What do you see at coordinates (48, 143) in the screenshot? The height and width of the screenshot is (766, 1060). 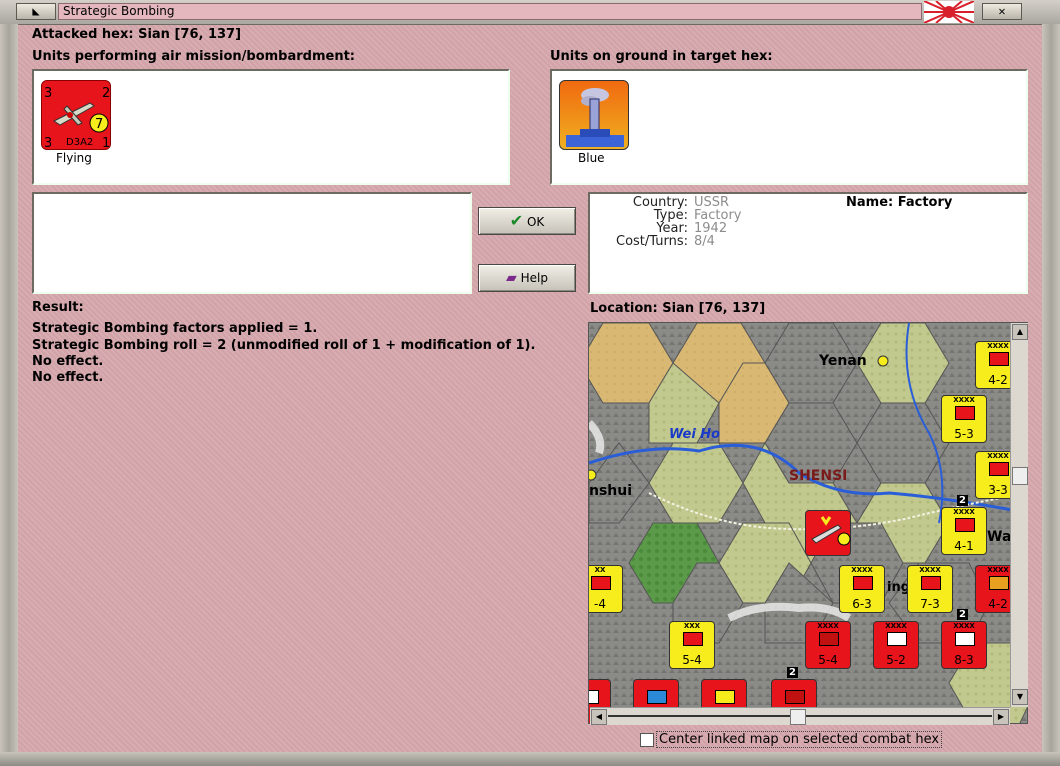 I see `air-unit-bottom-left: 3` at bounding box center [48, 143].